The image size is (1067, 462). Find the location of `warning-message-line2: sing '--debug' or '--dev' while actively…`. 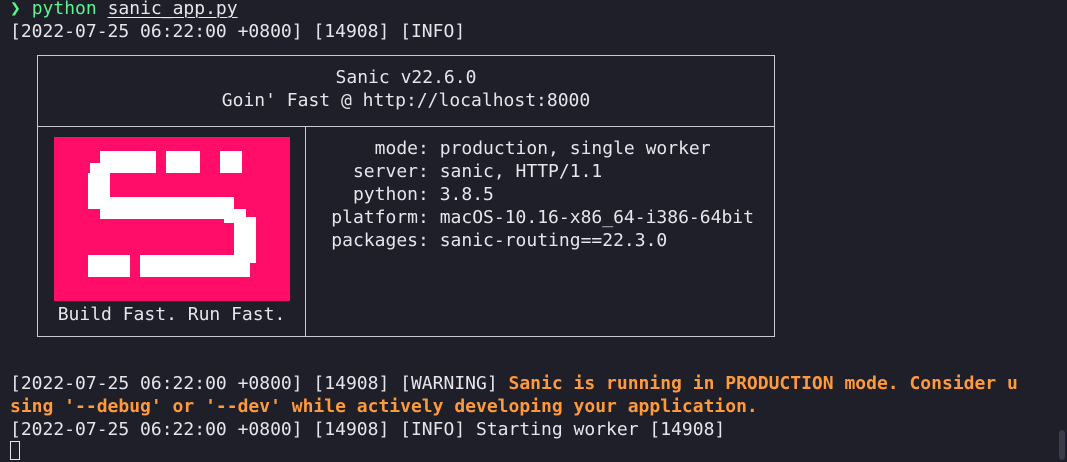

warning-message-line2: sing '--debug' or '--dev' while actively… is located at coordinates (384, 406).